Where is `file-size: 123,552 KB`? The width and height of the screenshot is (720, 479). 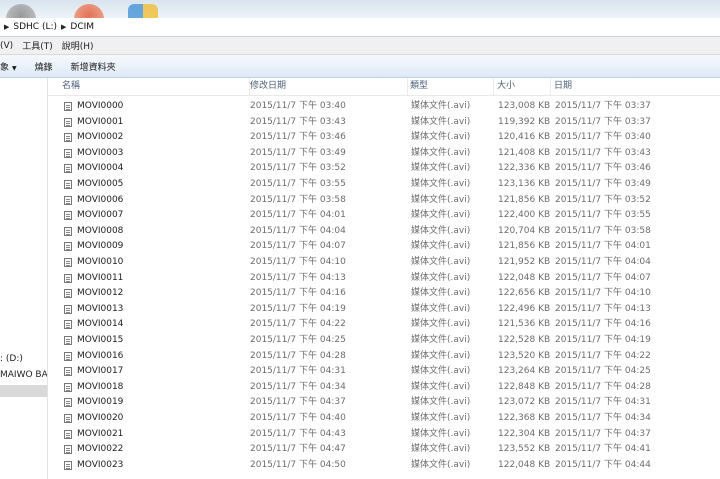
file-size: 123,552 KB is located at coordinates (524, 449).